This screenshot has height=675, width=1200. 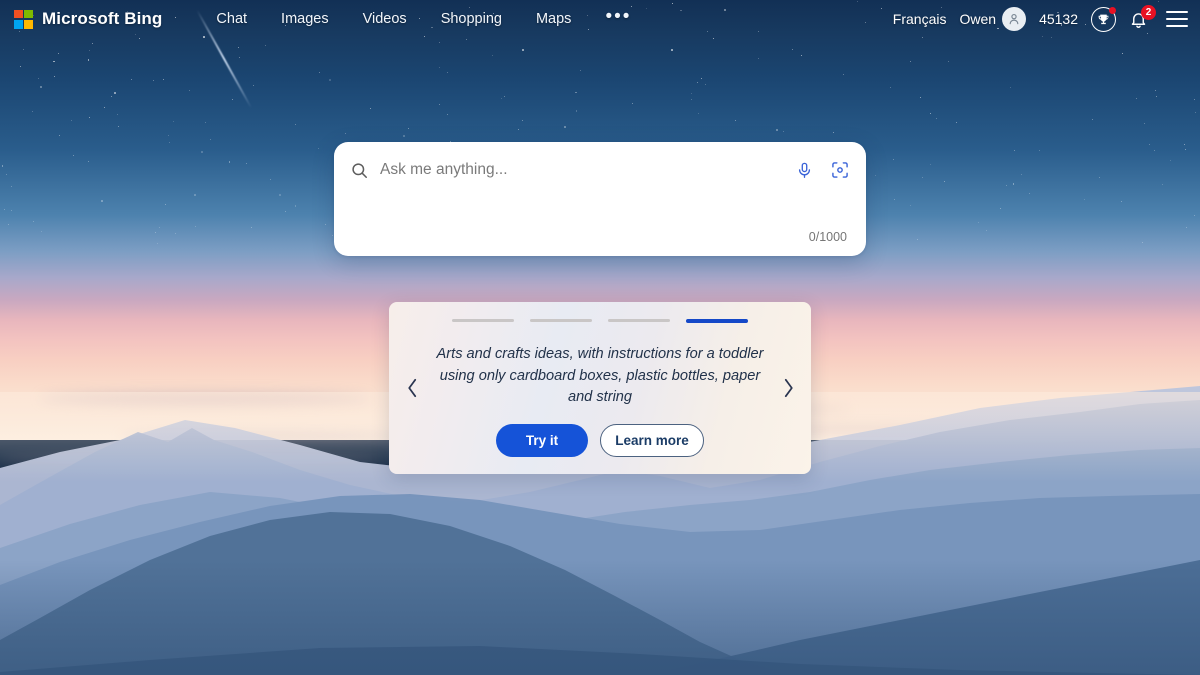 I want to click on nav-item-images: Images, so click(x=305, y=19).